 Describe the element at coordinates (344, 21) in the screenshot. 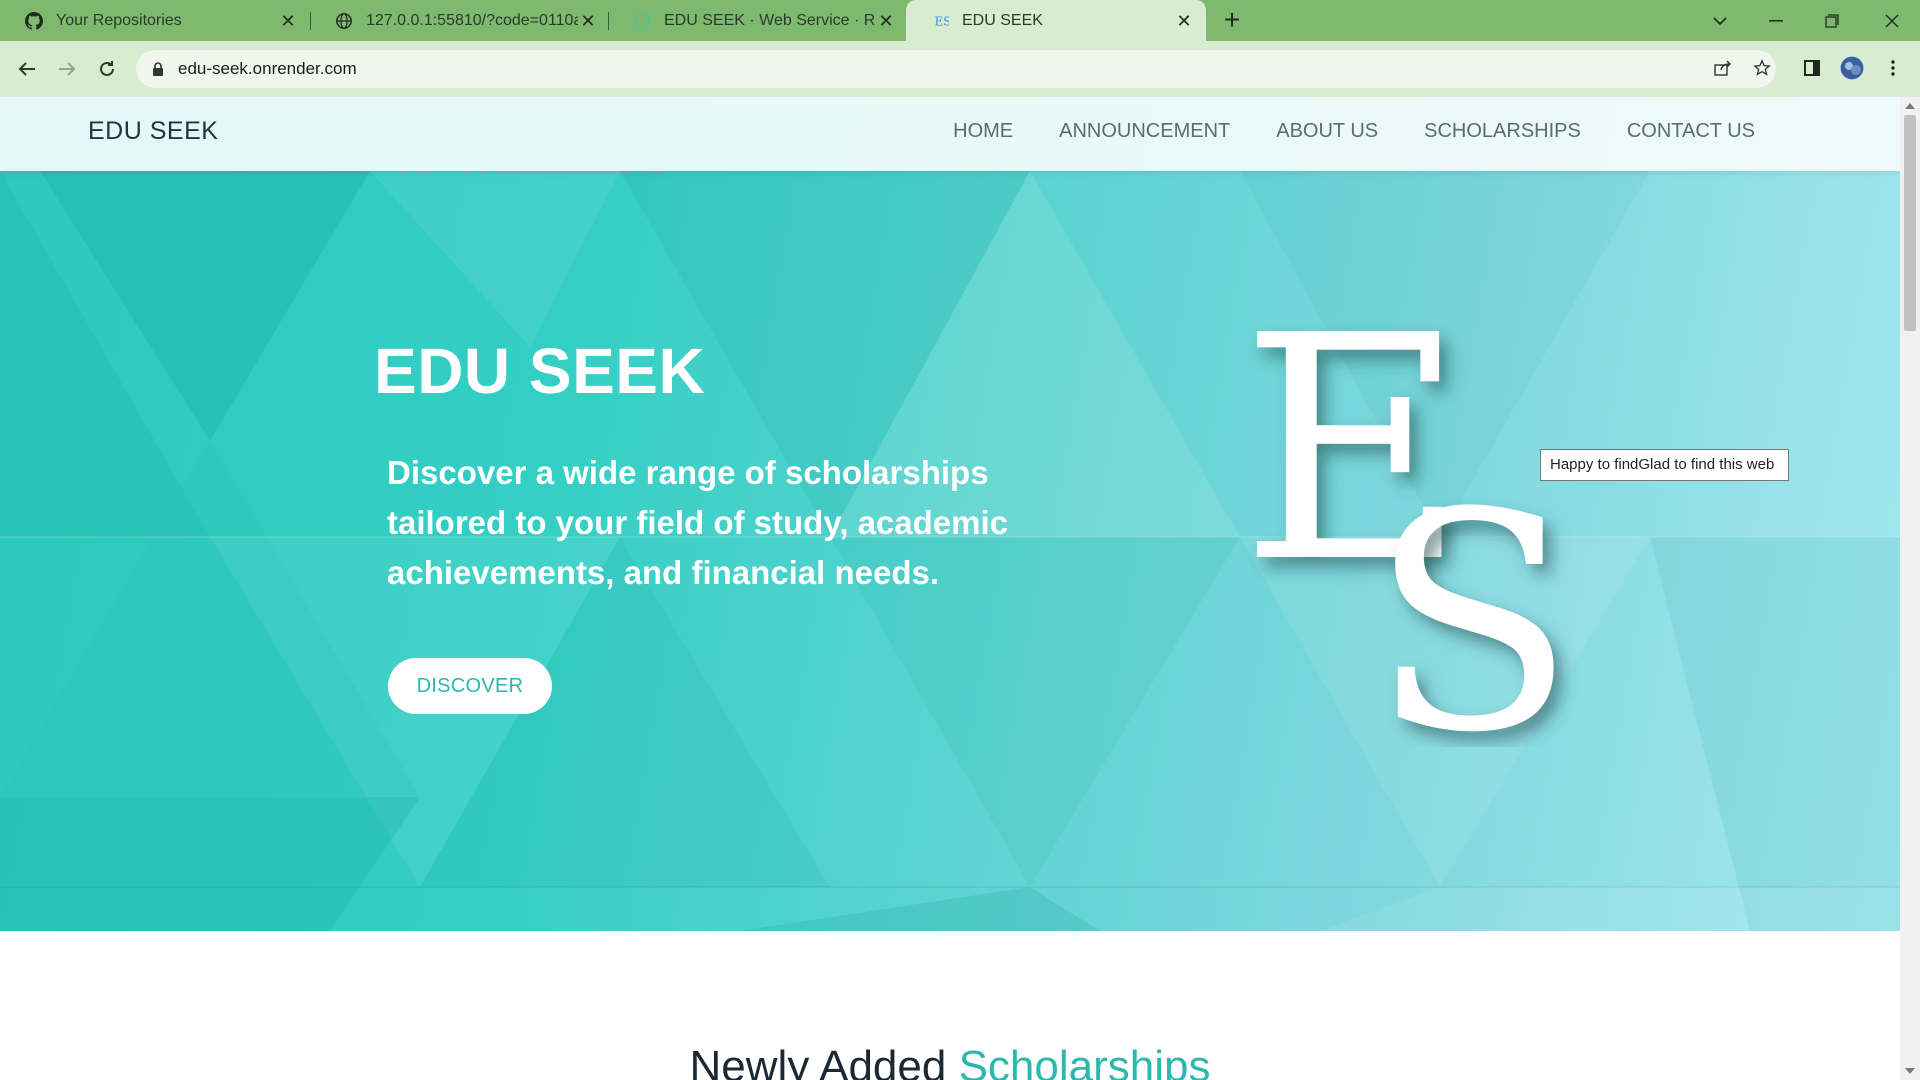

I see `globe-icon` at that location.